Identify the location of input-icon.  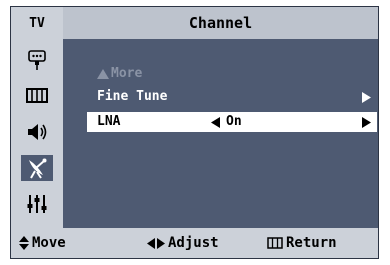
(37, 60).